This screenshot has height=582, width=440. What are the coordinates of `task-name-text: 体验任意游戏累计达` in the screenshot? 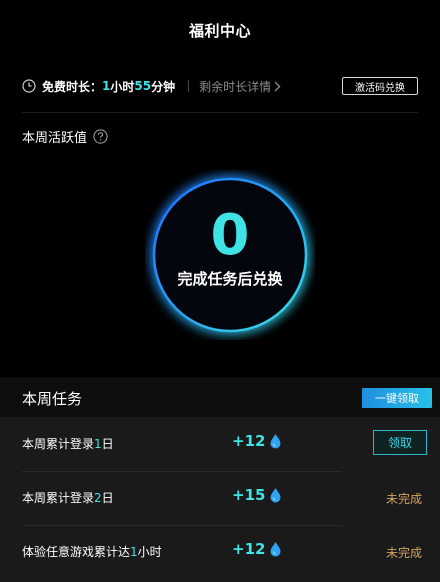 It's located at (76, 552).